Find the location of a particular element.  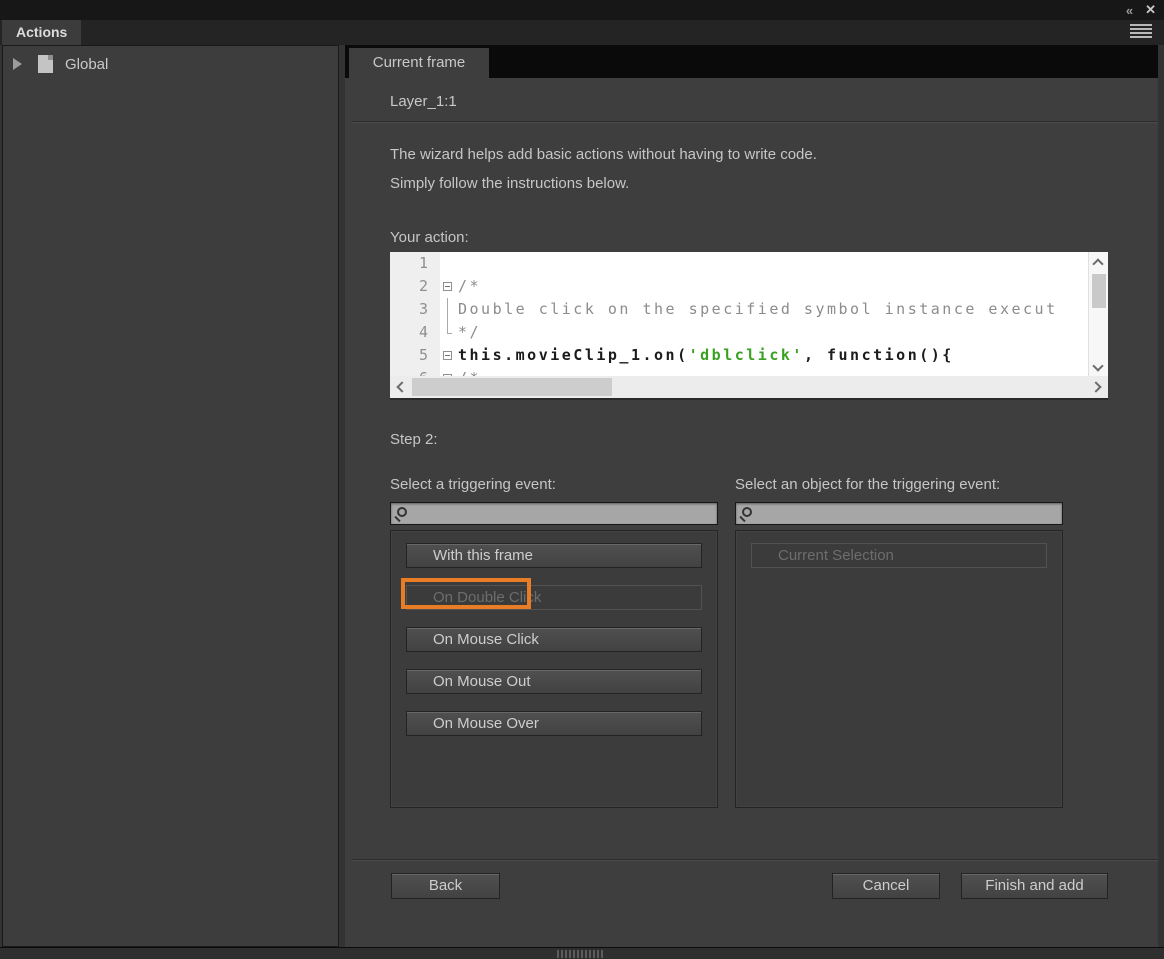

scroll-right-icon is located at coordinates (1096, 387).